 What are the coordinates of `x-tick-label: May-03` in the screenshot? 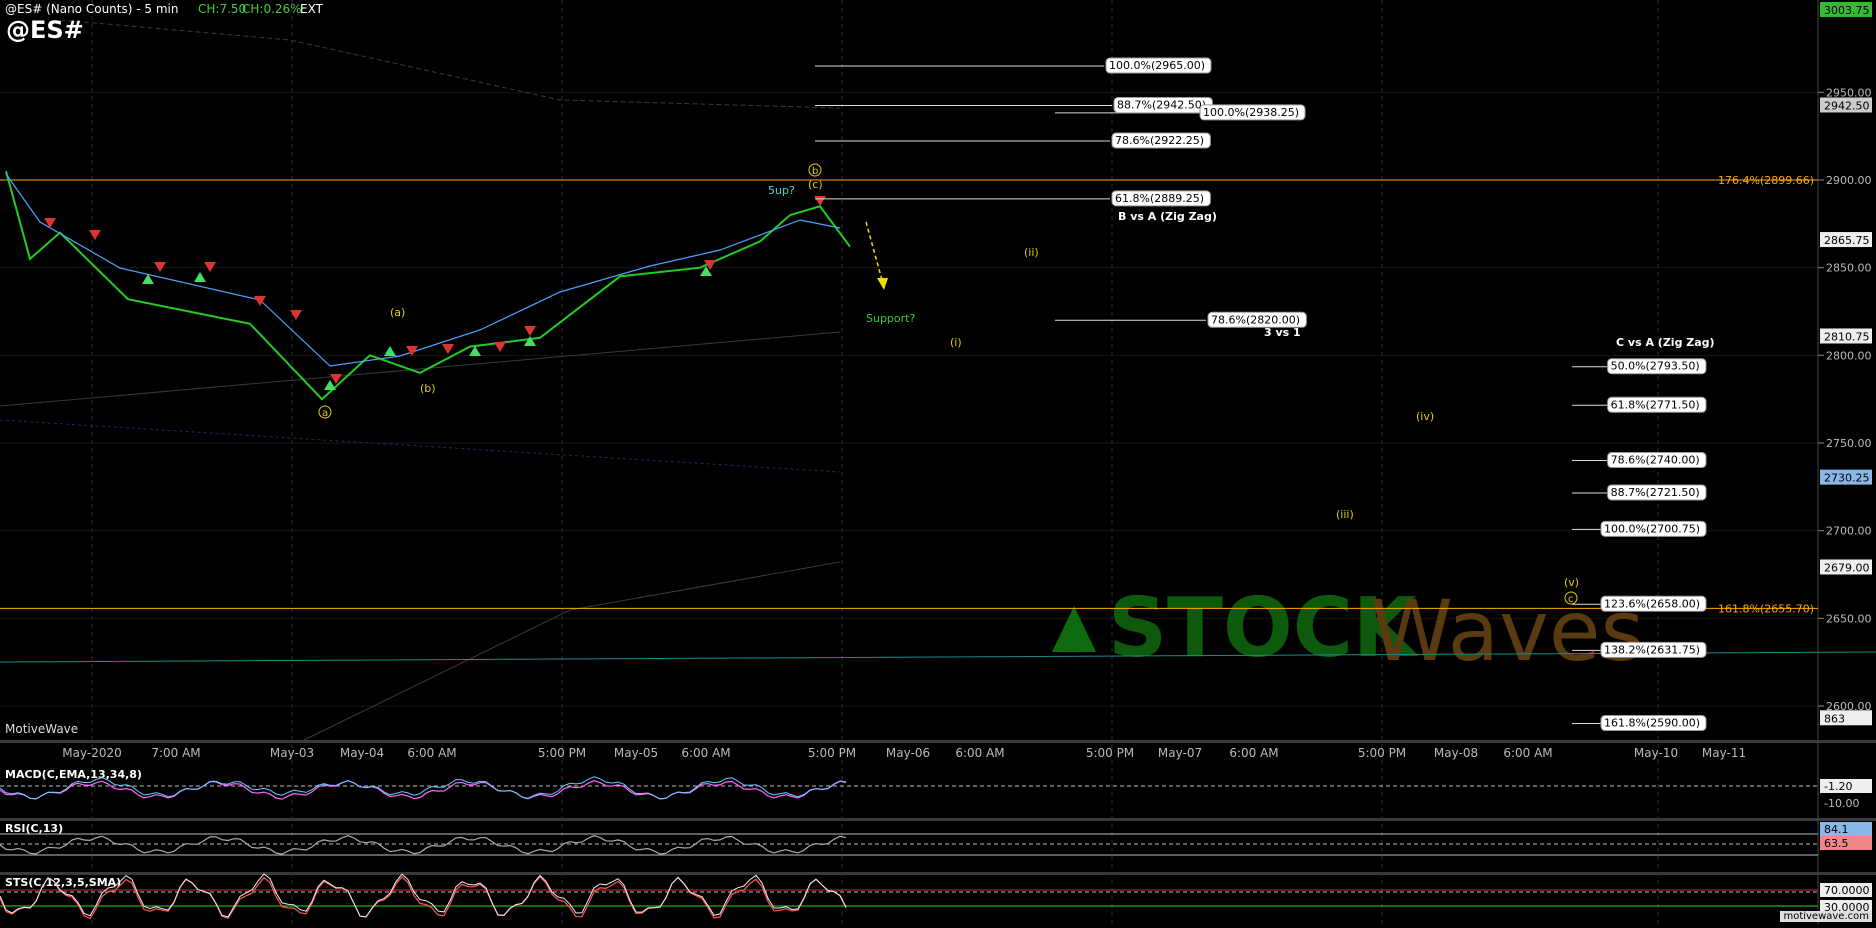 It's located at (292, 753).